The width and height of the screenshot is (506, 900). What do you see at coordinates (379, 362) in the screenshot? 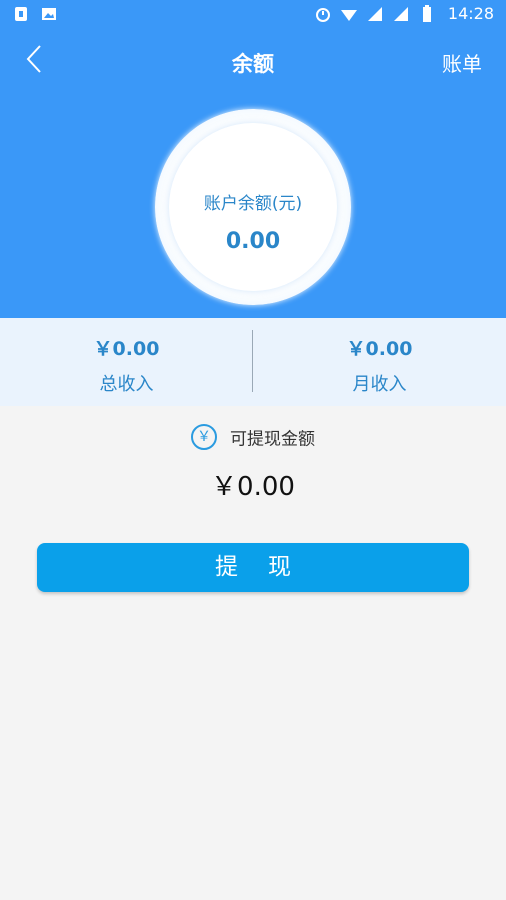
I see `monthly-income: ￥0.00 月收入` at bounding box center [379, 362].